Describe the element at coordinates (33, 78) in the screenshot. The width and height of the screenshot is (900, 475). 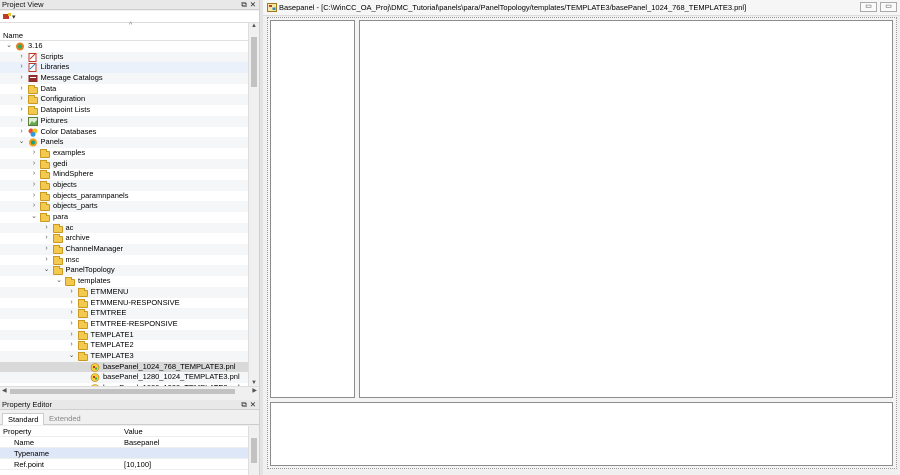
I see `message-catalogs-icon` at that location.